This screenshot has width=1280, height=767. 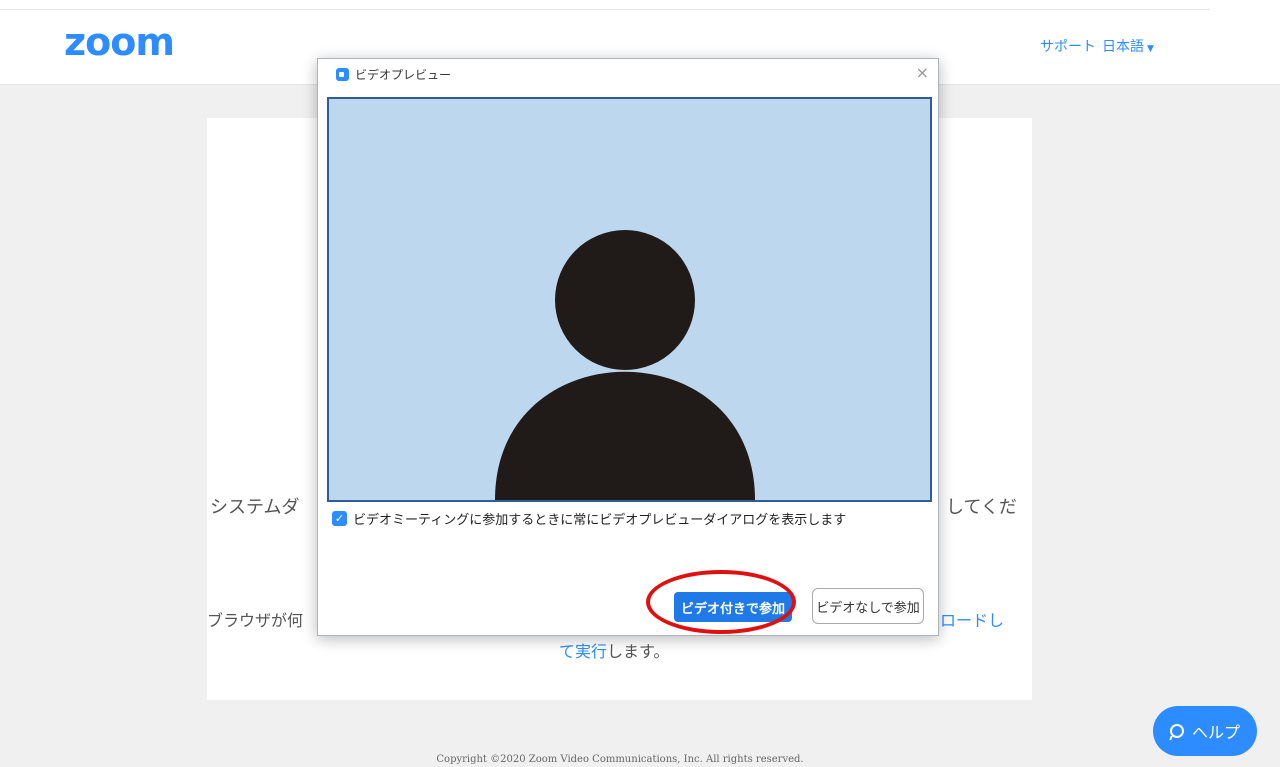 I want to click on help-label: ヘルプ, so click(x=1215, y=732).